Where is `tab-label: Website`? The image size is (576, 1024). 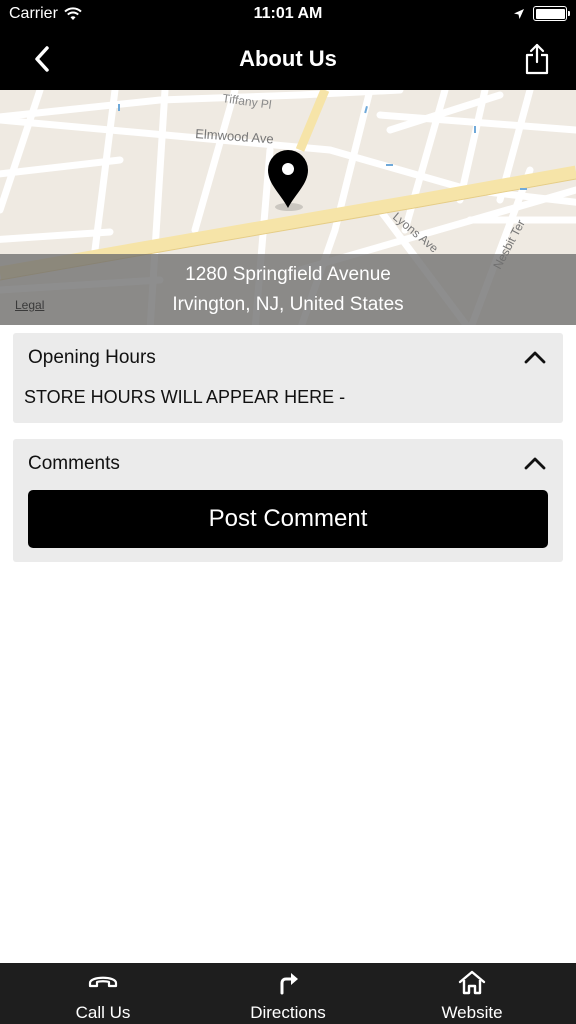
tab-label: Website is located at coordinates (472, 1012).